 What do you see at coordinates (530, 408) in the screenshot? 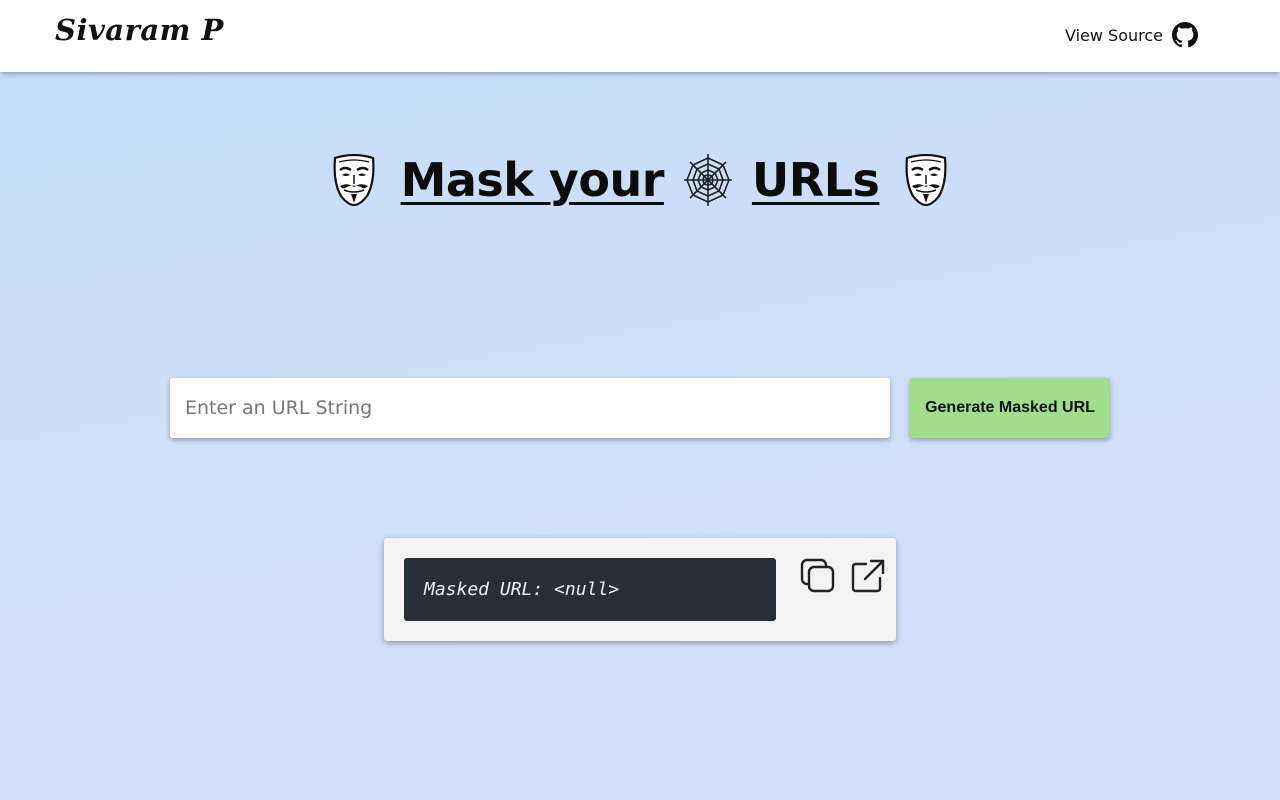
I see `url-input` at bounding box center [530, 408].